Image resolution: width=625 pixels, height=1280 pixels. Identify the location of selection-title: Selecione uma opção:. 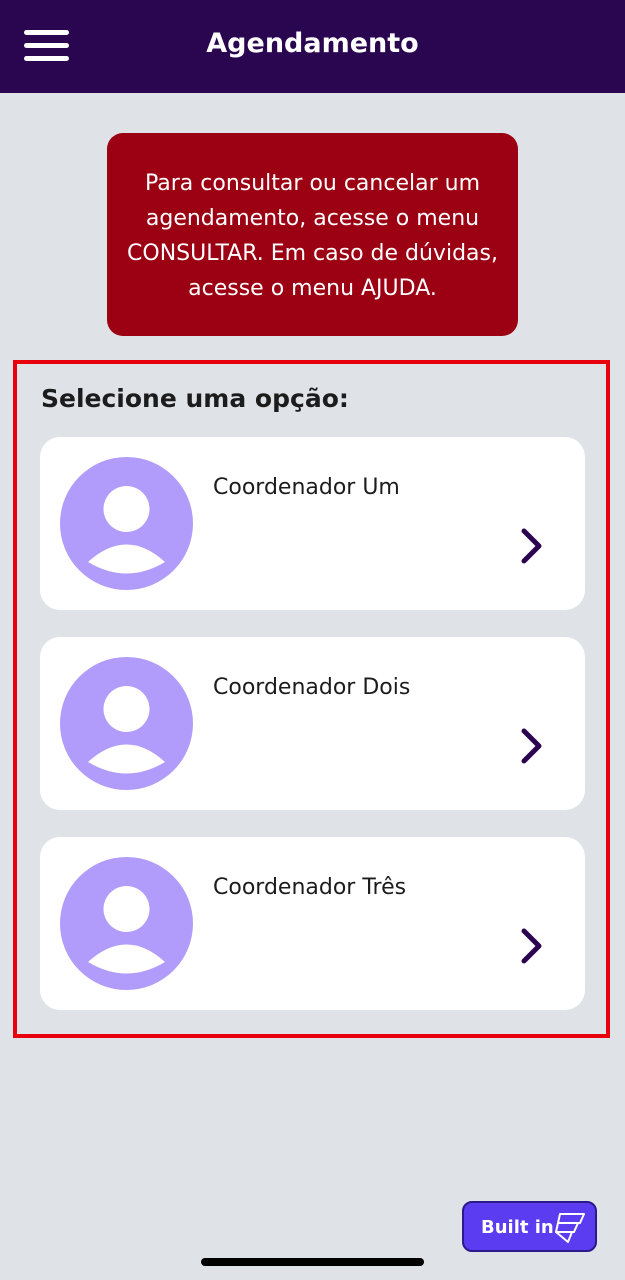
(195, 398).